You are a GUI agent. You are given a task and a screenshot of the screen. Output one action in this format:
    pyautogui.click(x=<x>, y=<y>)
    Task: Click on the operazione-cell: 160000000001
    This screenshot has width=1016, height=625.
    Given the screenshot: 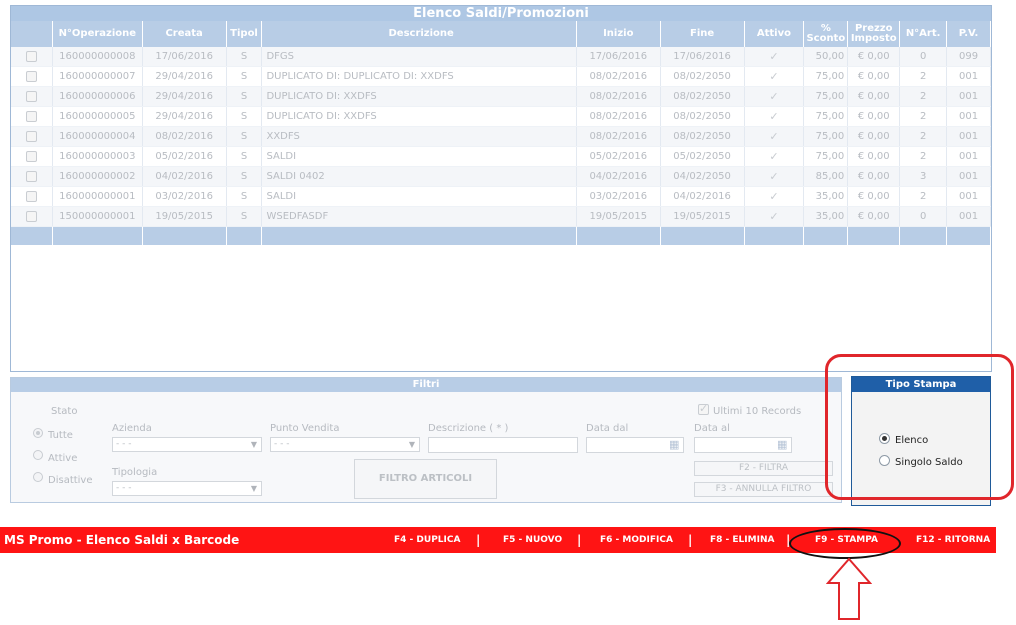 What is the action you would take?
    pyautogui.click(x=98, y=196)
    